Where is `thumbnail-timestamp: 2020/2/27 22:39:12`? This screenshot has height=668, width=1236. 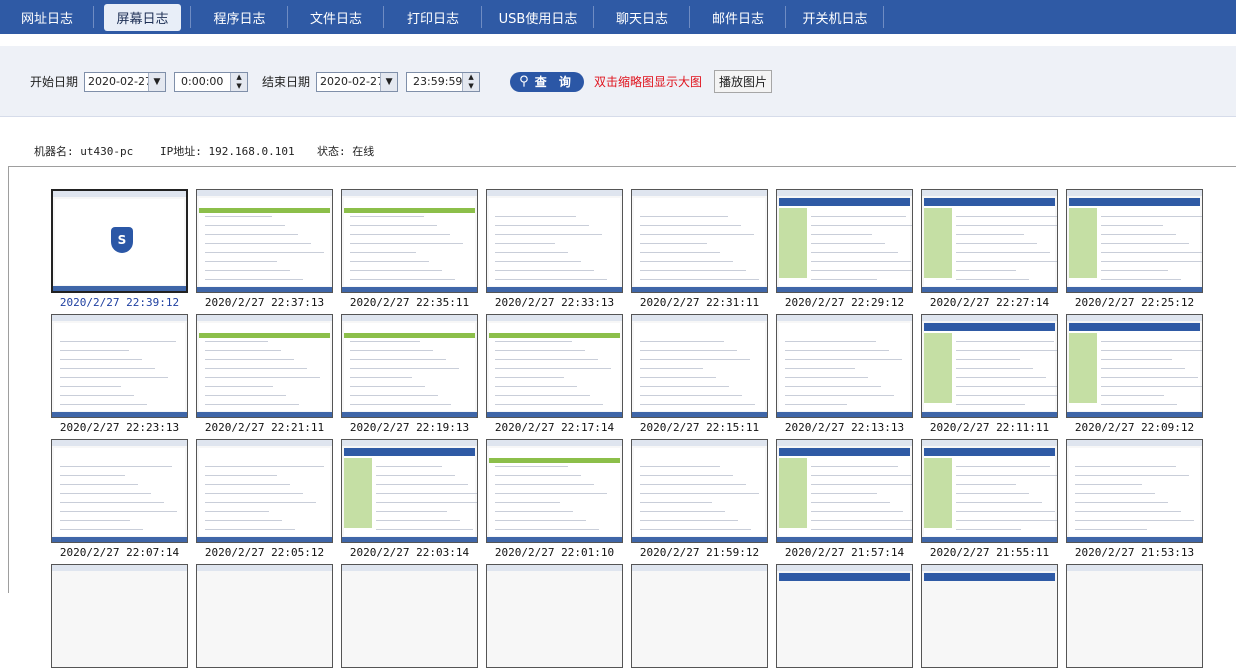
thumbnail-timestamp: 2020/2/27 22:39:12 is located at coordinates (119, 302).